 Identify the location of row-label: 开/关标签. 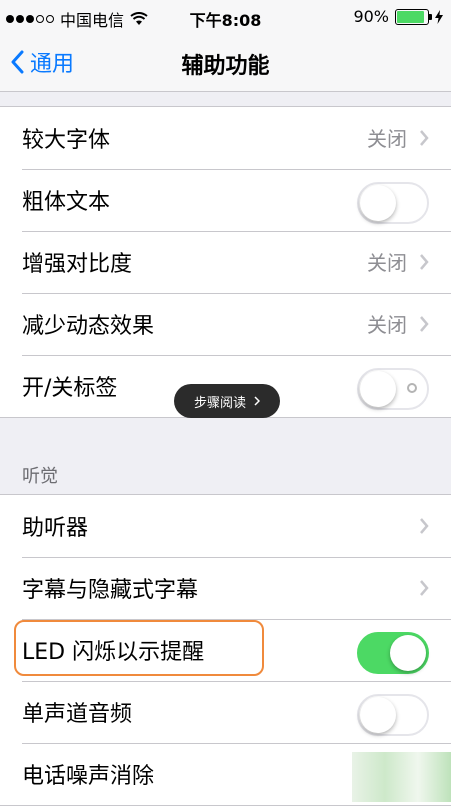
(70, 388).